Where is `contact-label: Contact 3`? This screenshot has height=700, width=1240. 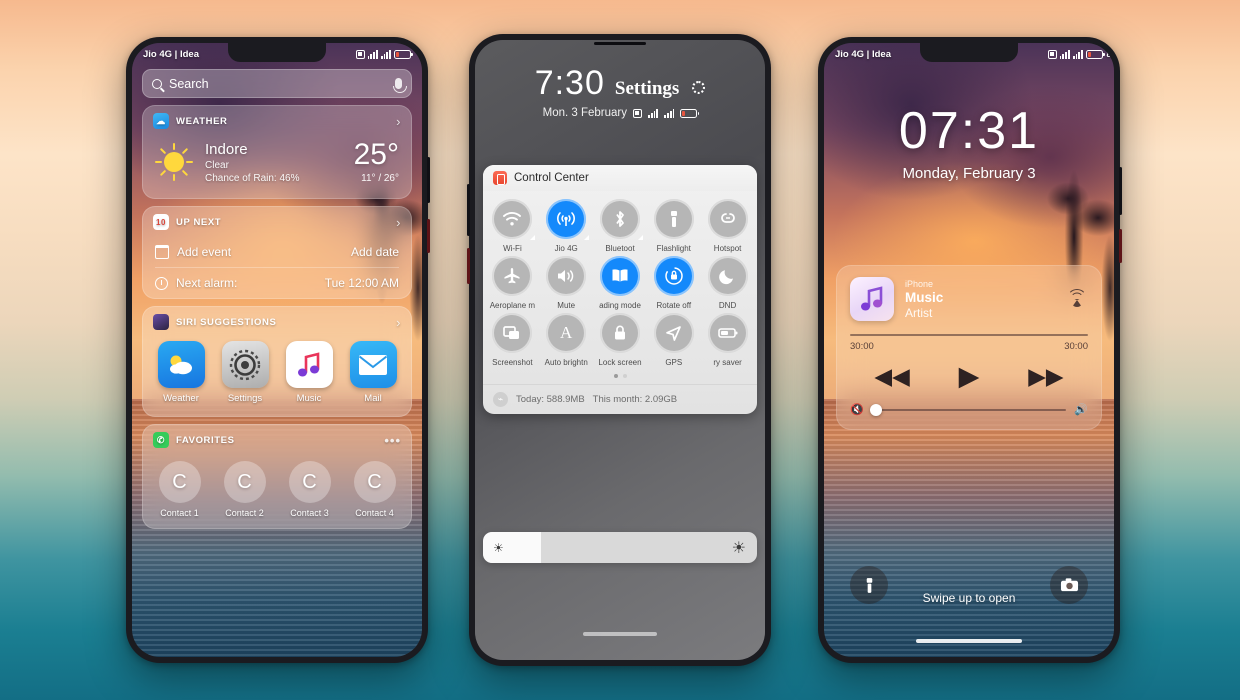
contact-label: Contact 3 is located at coordinates (309, 513).